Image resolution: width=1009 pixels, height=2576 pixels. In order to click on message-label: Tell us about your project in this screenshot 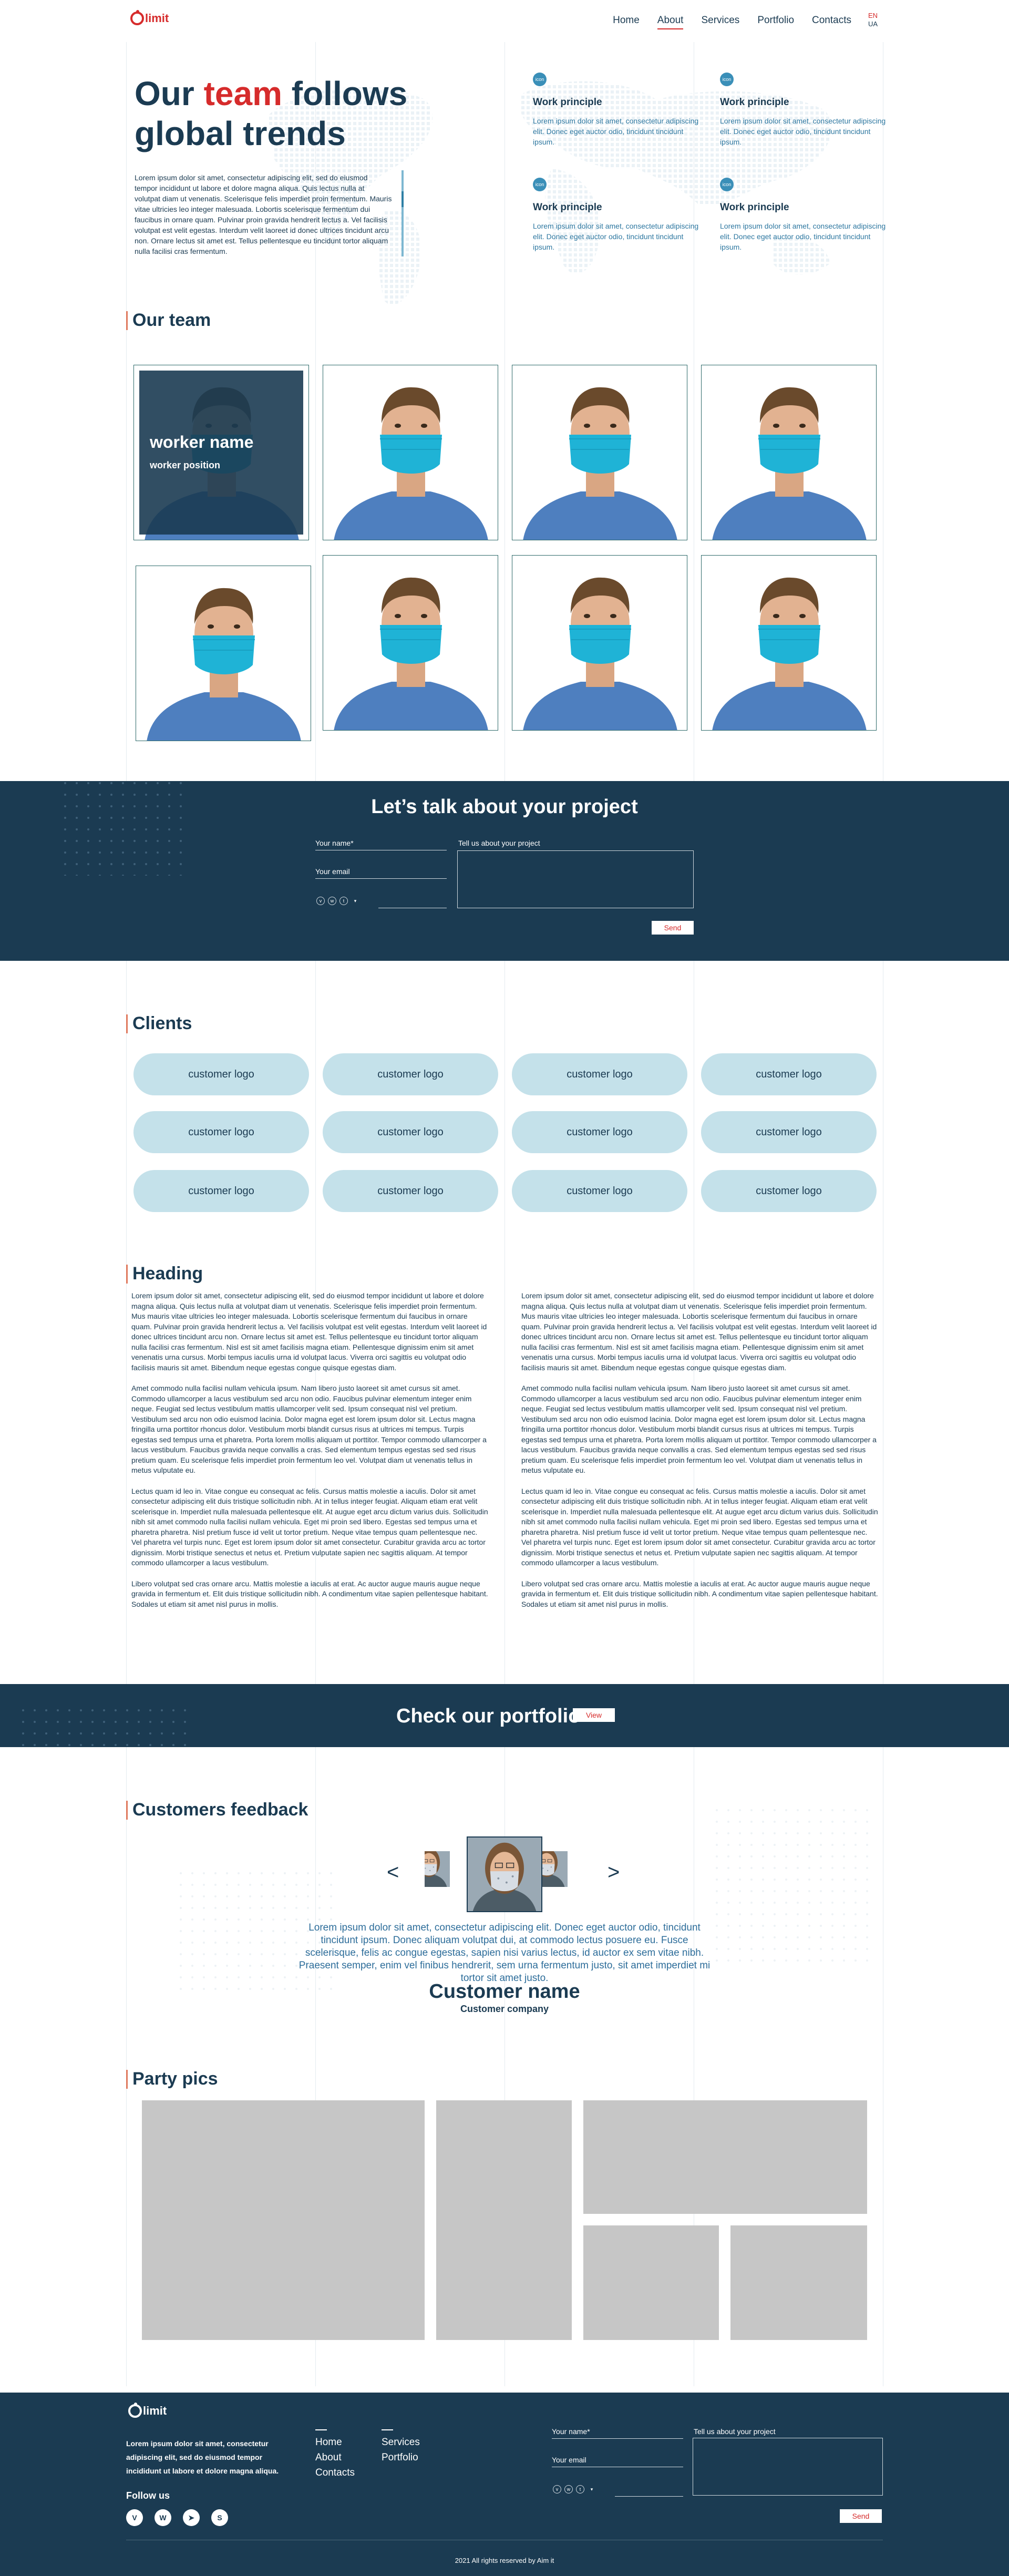, I will do `click(735, 2431)`.